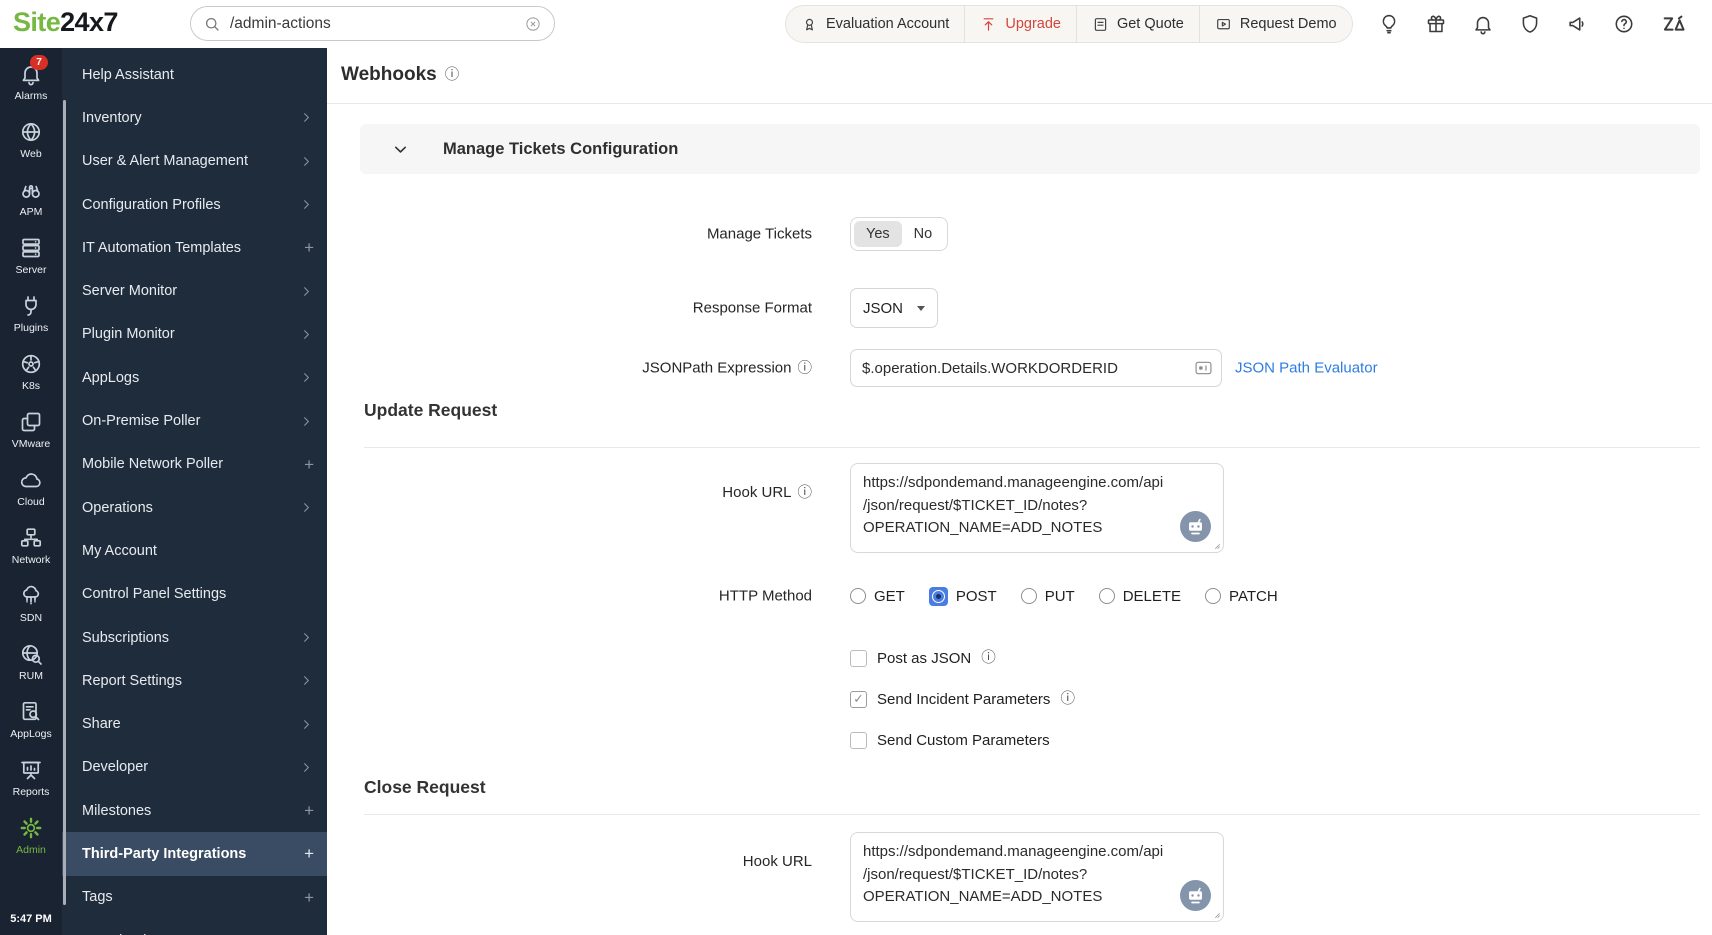 Image resolution: width=1712 pixels, height=935 pixels. I want to click on sidebar-item-configuration-profiles: Configuration Profiles, so click(194, 204).